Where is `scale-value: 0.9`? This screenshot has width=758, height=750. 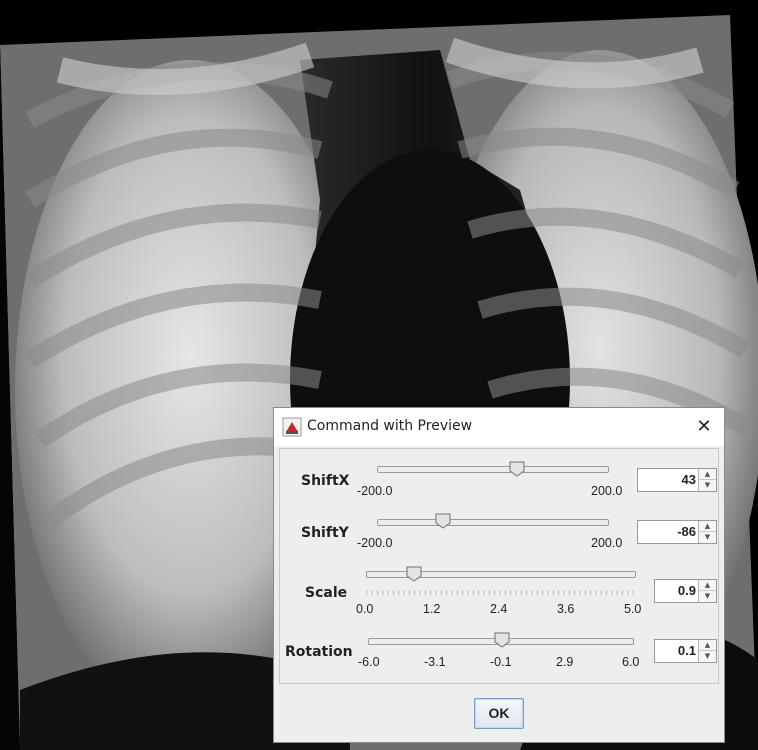 scale-value: 0.9 is located at coordinates (687, 590).